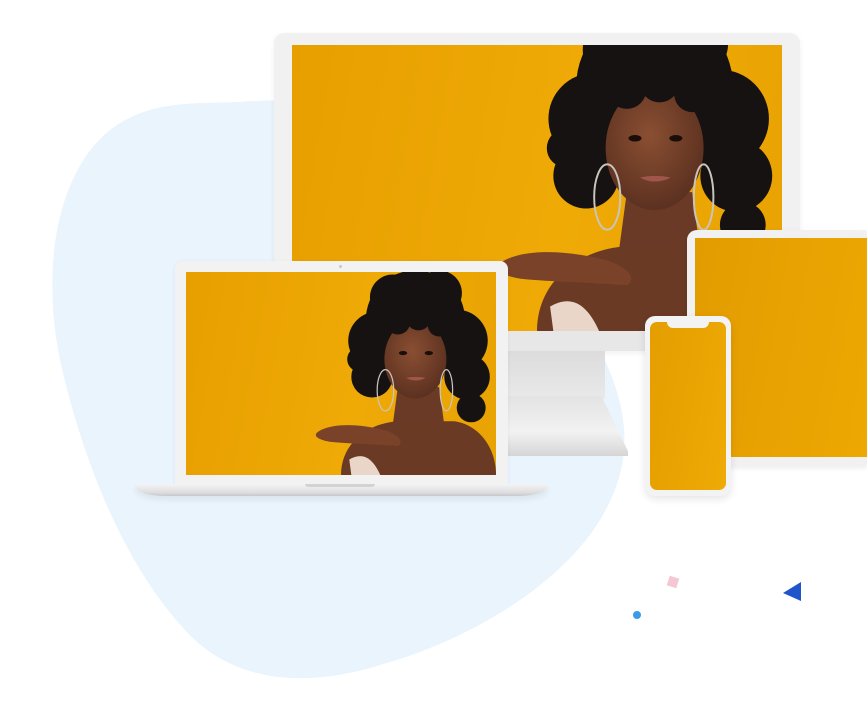 This screenshot has width=867, height=708. Describe the element at coordinates (555, 375) in the screenshot. I see `monitor-stand-neck` at that location.